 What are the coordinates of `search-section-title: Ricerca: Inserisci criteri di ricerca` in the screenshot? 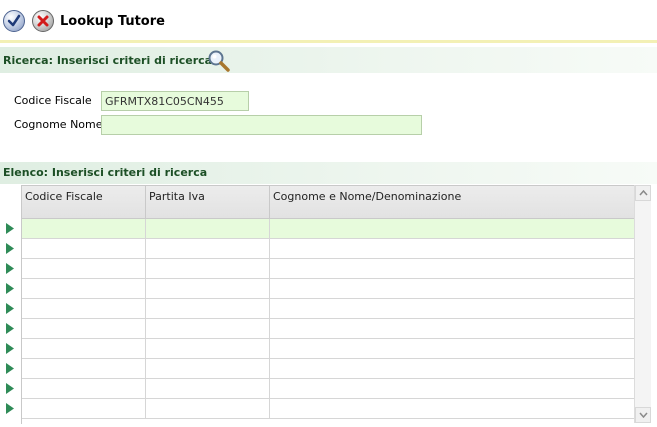 It's located at (108, 60).